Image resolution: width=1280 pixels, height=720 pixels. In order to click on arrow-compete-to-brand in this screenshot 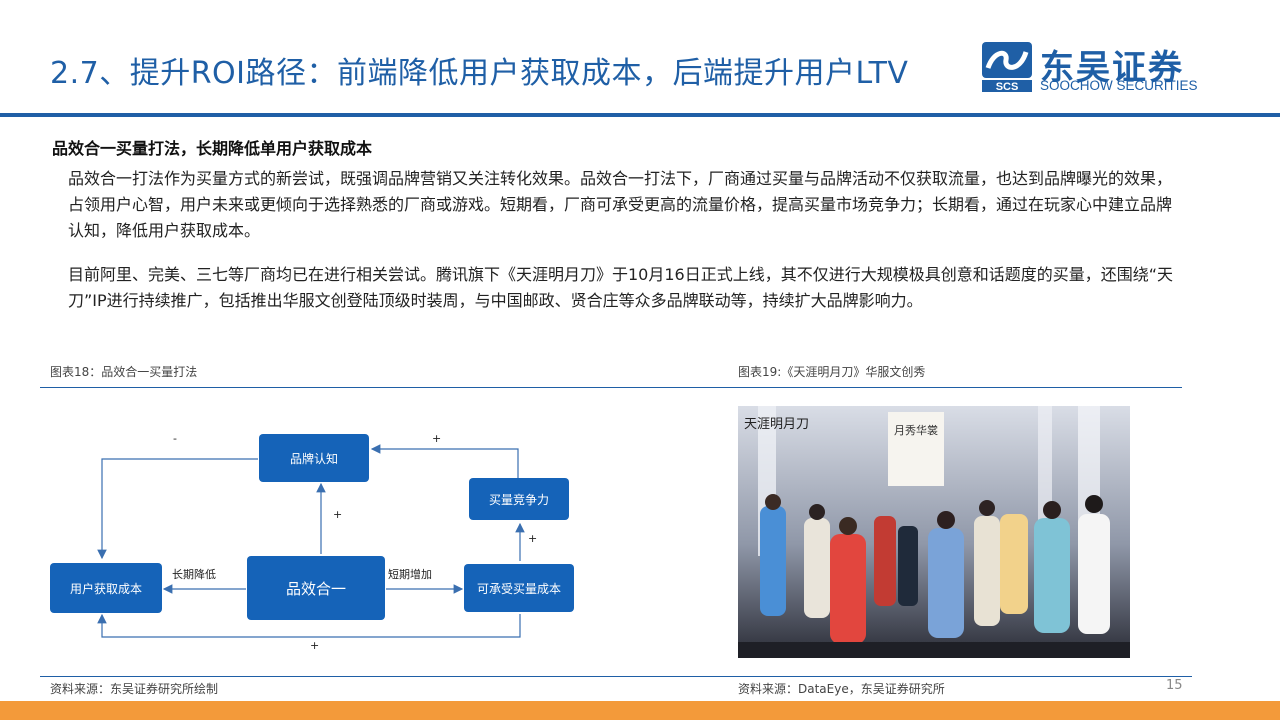, I will do `click(444, 461)`.